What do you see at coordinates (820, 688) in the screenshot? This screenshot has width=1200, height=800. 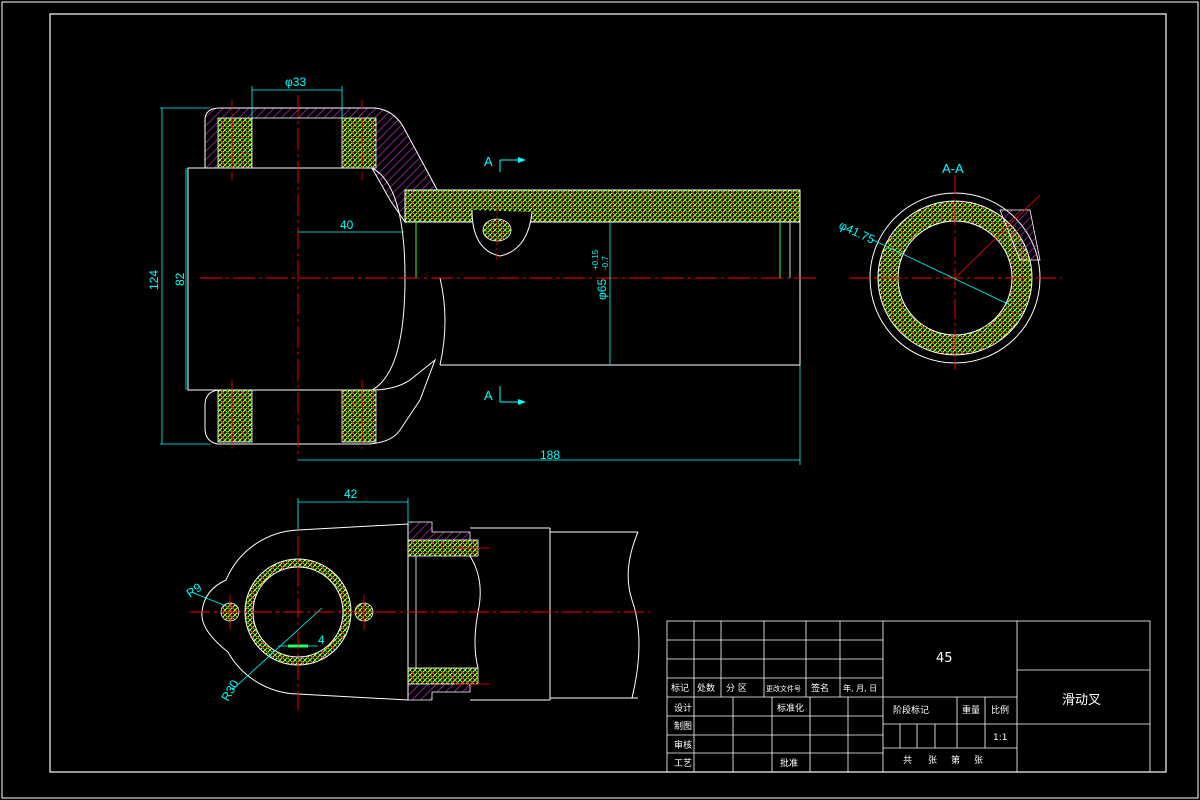 I see `tb-h5: 签名` at bounding box center [820, 688].